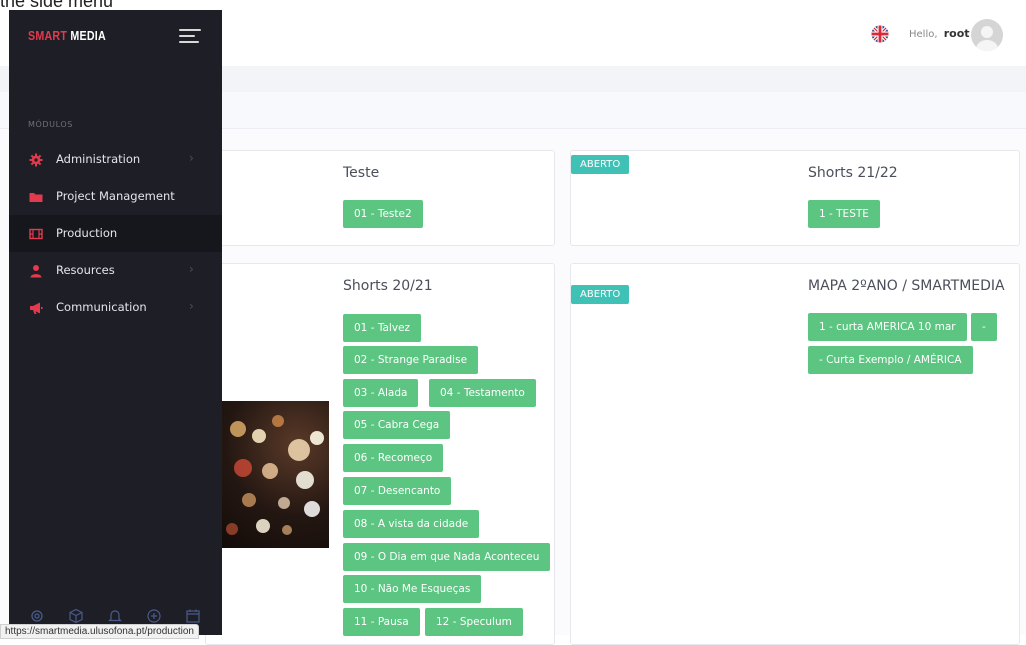  Describe the element at coordinates (956, 33) in the screenshot. I see `username: root` at that location.